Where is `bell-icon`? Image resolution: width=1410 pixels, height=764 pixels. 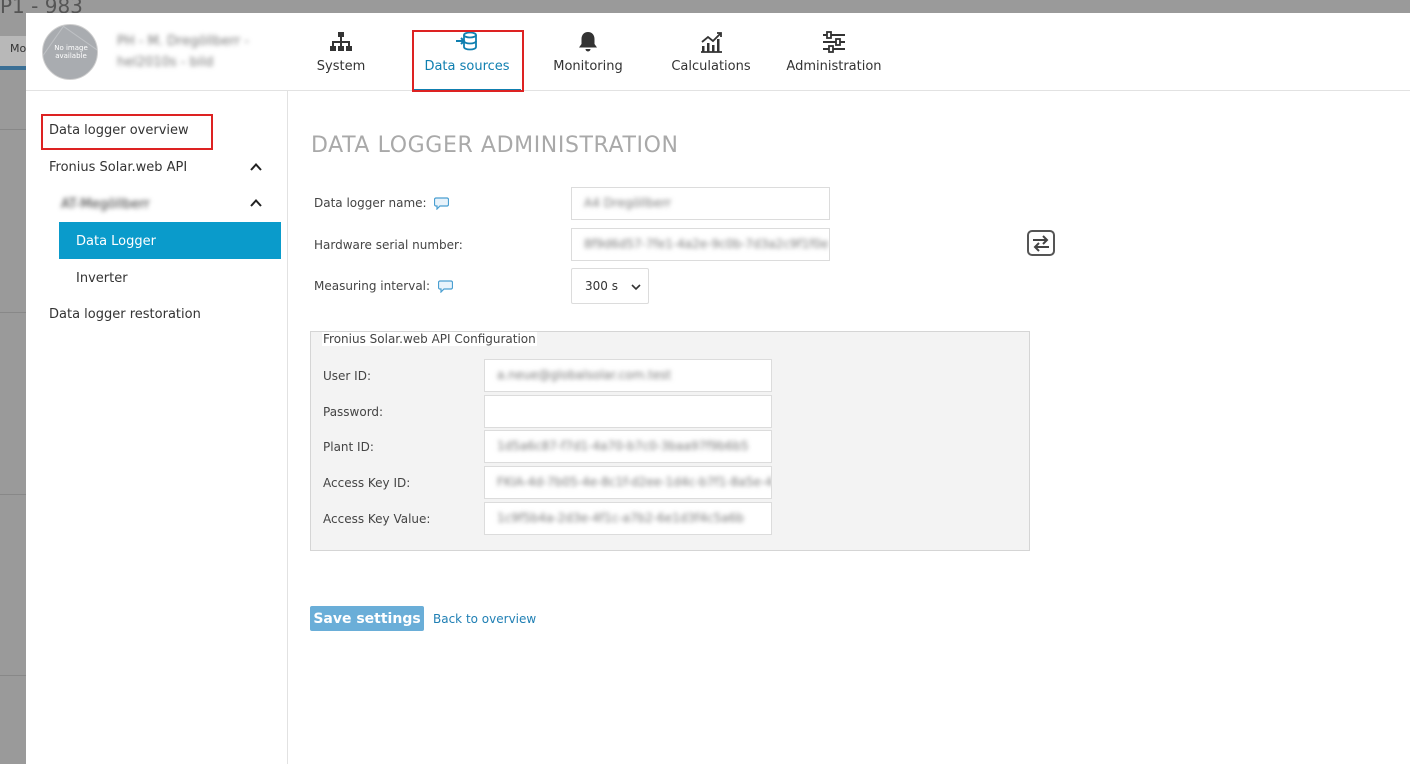 bell-icon is located at coordinates (588, 42).